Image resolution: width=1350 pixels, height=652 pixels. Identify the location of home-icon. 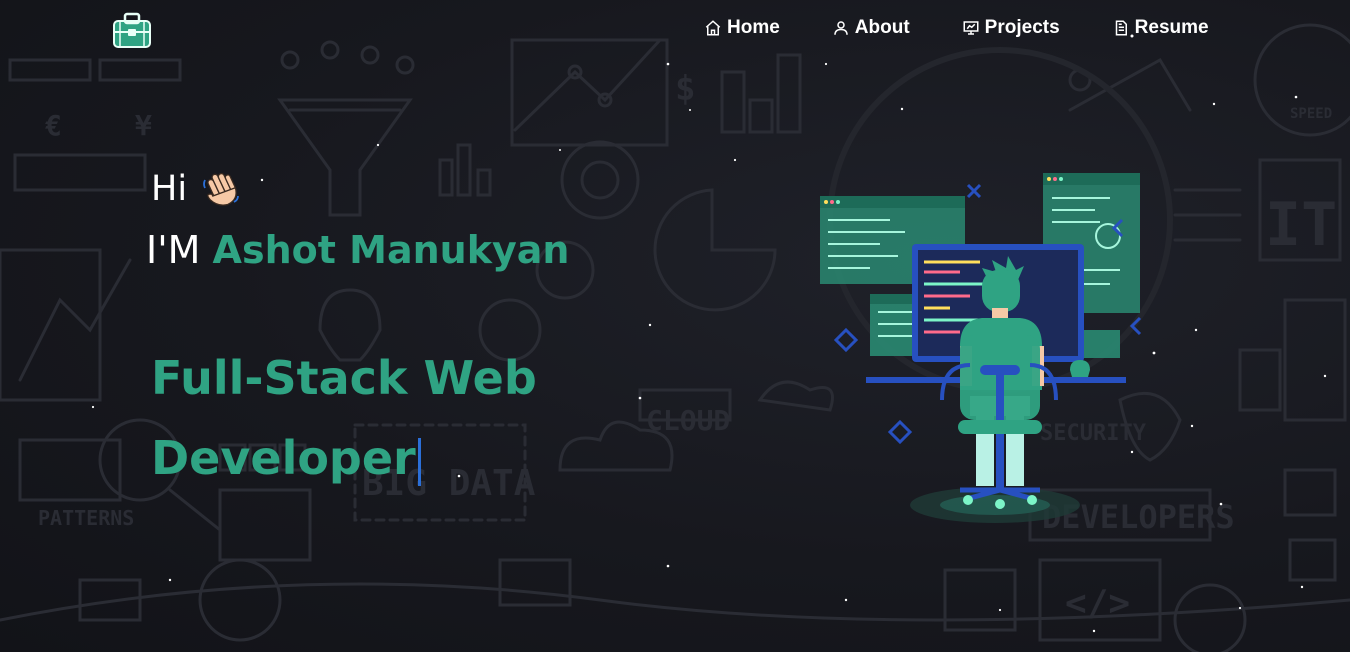
(713, 28).